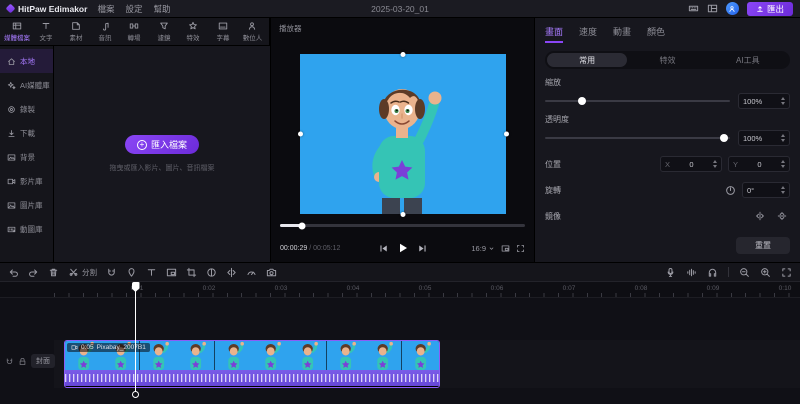 The width and height of the screenshot is (800, 404). Describe the element at coordinates (483, 248) in the screenshot. I see `aspect-ratio-select: 16:9` at that location.